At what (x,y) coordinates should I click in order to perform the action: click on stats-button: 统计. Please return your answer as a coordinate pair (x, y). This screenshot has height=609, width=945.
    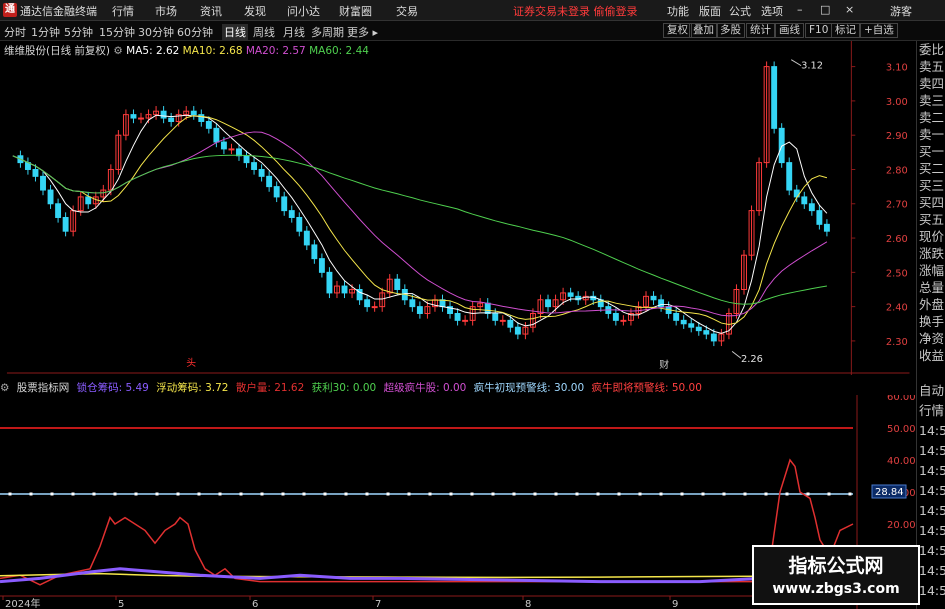
    Looking at the image, I should click on (760, 30).